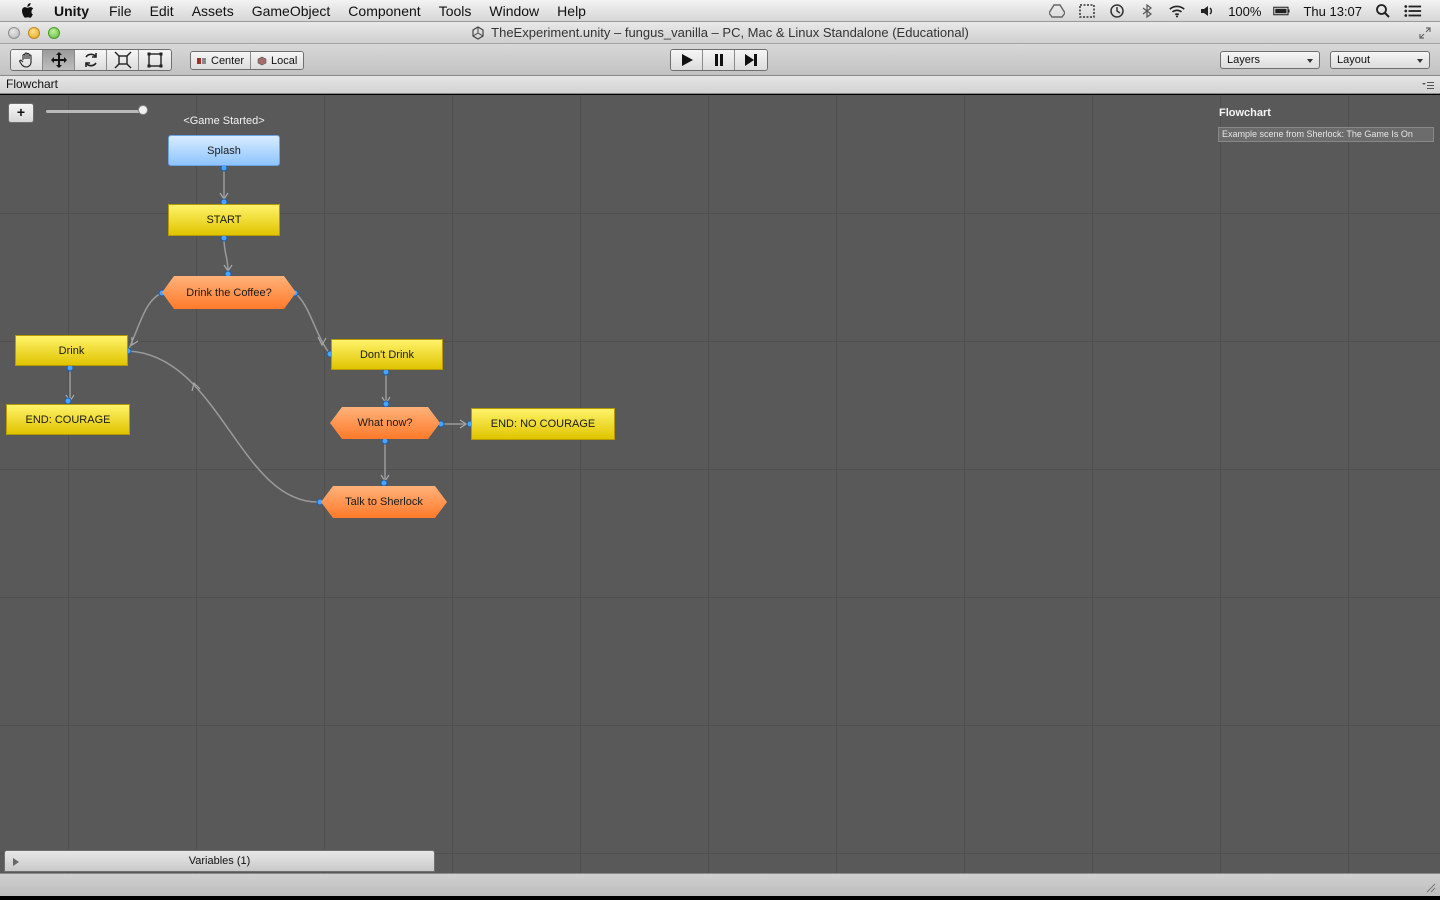  I want to click on window-minimize-button, so click(34, 33).